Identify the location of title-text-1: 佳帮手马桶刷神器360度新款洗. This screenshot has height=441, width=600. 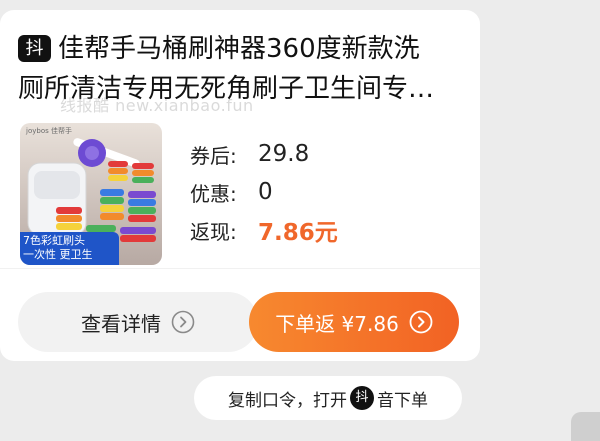
(239, 49).